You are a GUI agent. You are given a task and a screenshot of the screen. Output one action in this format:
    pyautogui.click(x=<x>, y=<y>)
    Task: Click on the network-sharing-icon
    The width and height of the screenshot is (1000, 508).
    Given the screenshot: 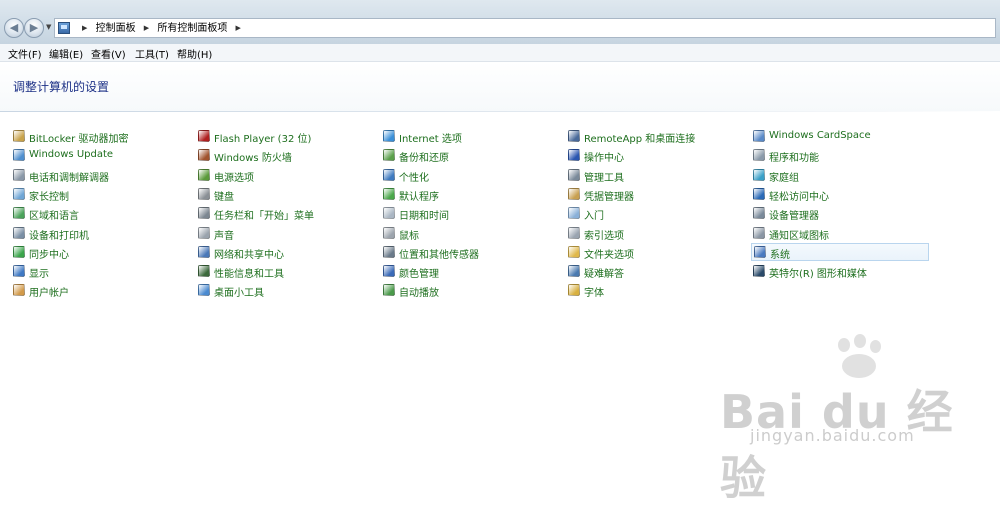 What is the action you would take?
    pyautogui.click(x=204, y=251)
    